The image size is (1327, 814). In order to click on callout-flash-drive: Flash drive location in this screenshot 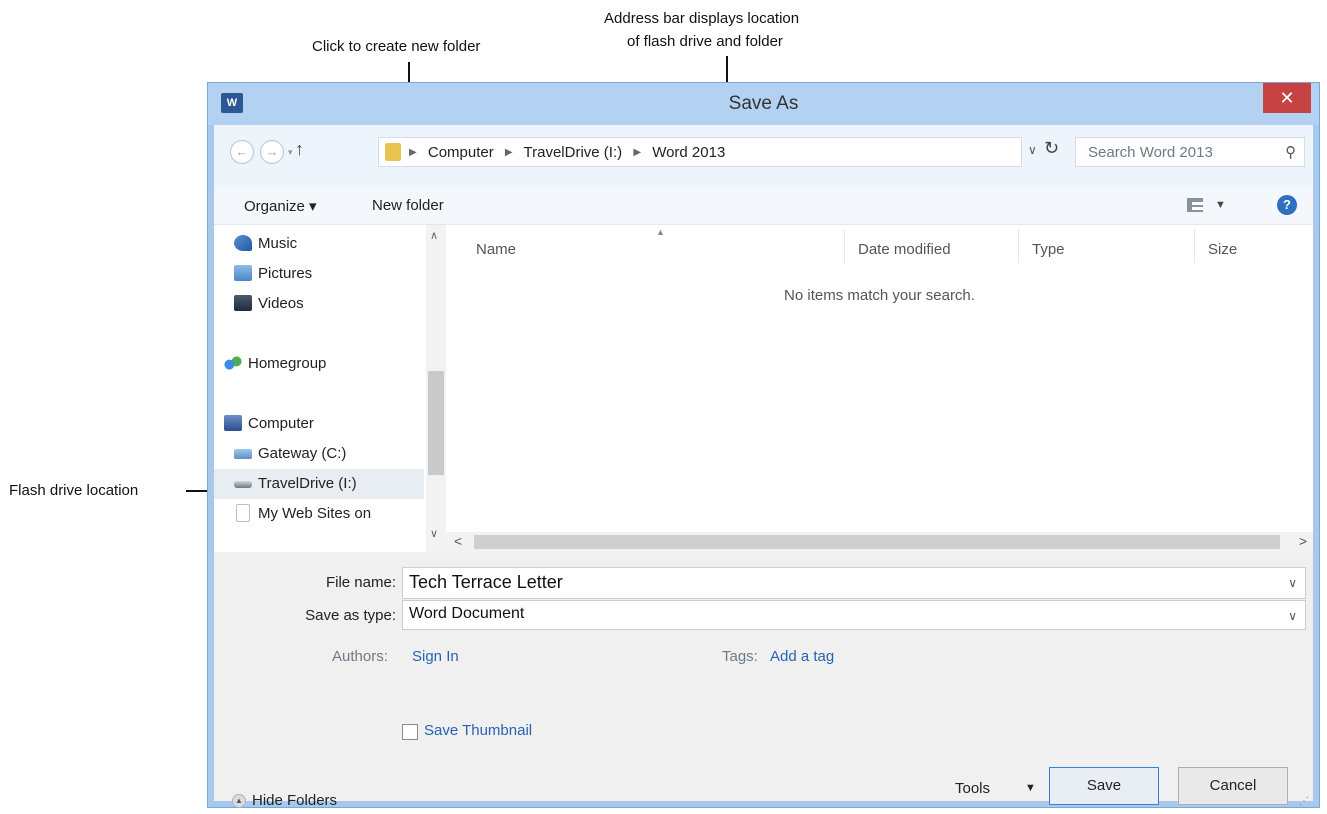, I will do `click(74, 490)`.